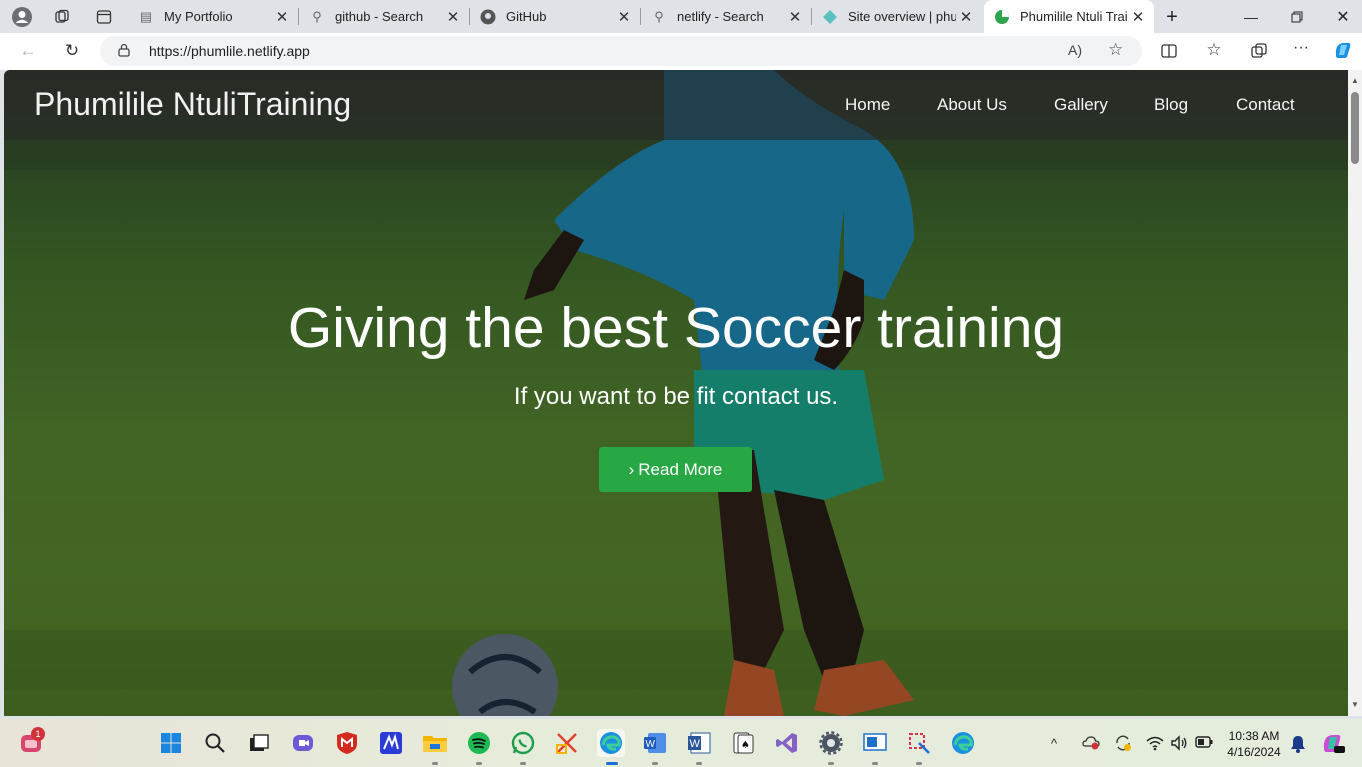 The image size is (1362, 767). What do you see at coordinates (902, 16) in the screenshot?
I see `tab-label: Site overview | phun` at bounding box center [902, 16].